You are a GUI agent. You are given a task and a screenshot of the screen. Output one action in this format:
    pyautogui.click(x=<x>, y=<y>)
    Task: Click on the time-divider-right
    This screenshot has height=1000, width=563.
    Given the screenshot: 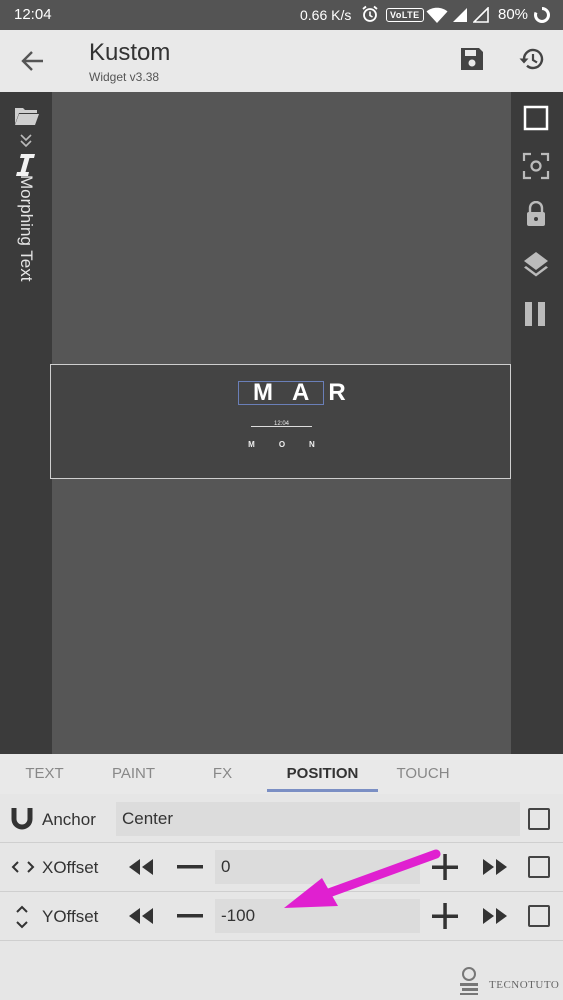 What is the action you would take?
    pyautogui.click(x=295, y=426)
    